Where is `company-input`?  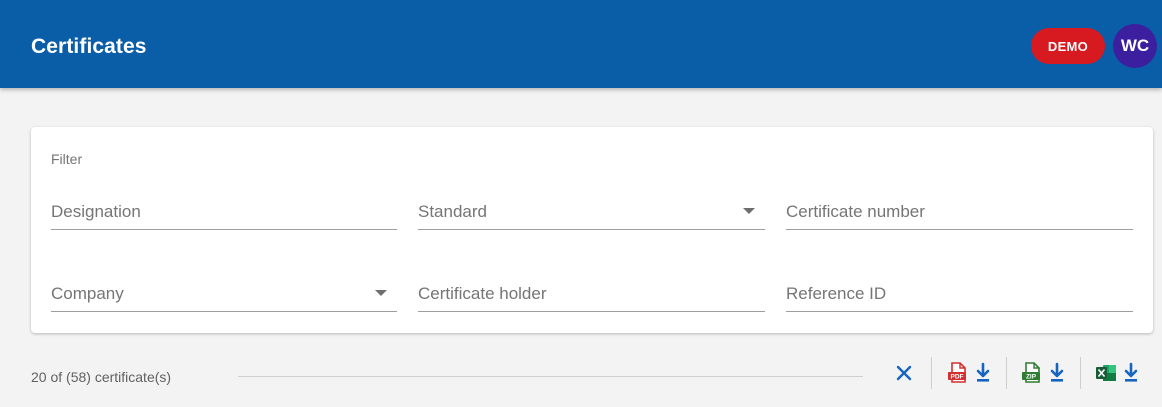
company-input is located at coordinates (224, 294).